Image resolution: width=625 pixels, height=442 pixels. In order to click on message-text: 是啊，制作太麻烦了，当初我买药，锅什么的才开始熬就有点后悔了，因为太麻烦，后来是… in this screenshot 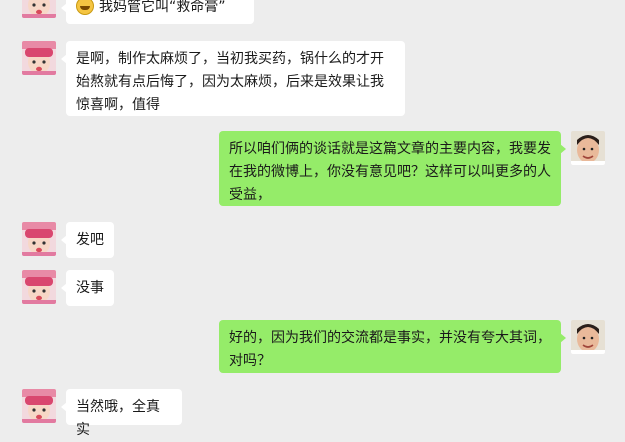, I will do `click(230, 82)`.